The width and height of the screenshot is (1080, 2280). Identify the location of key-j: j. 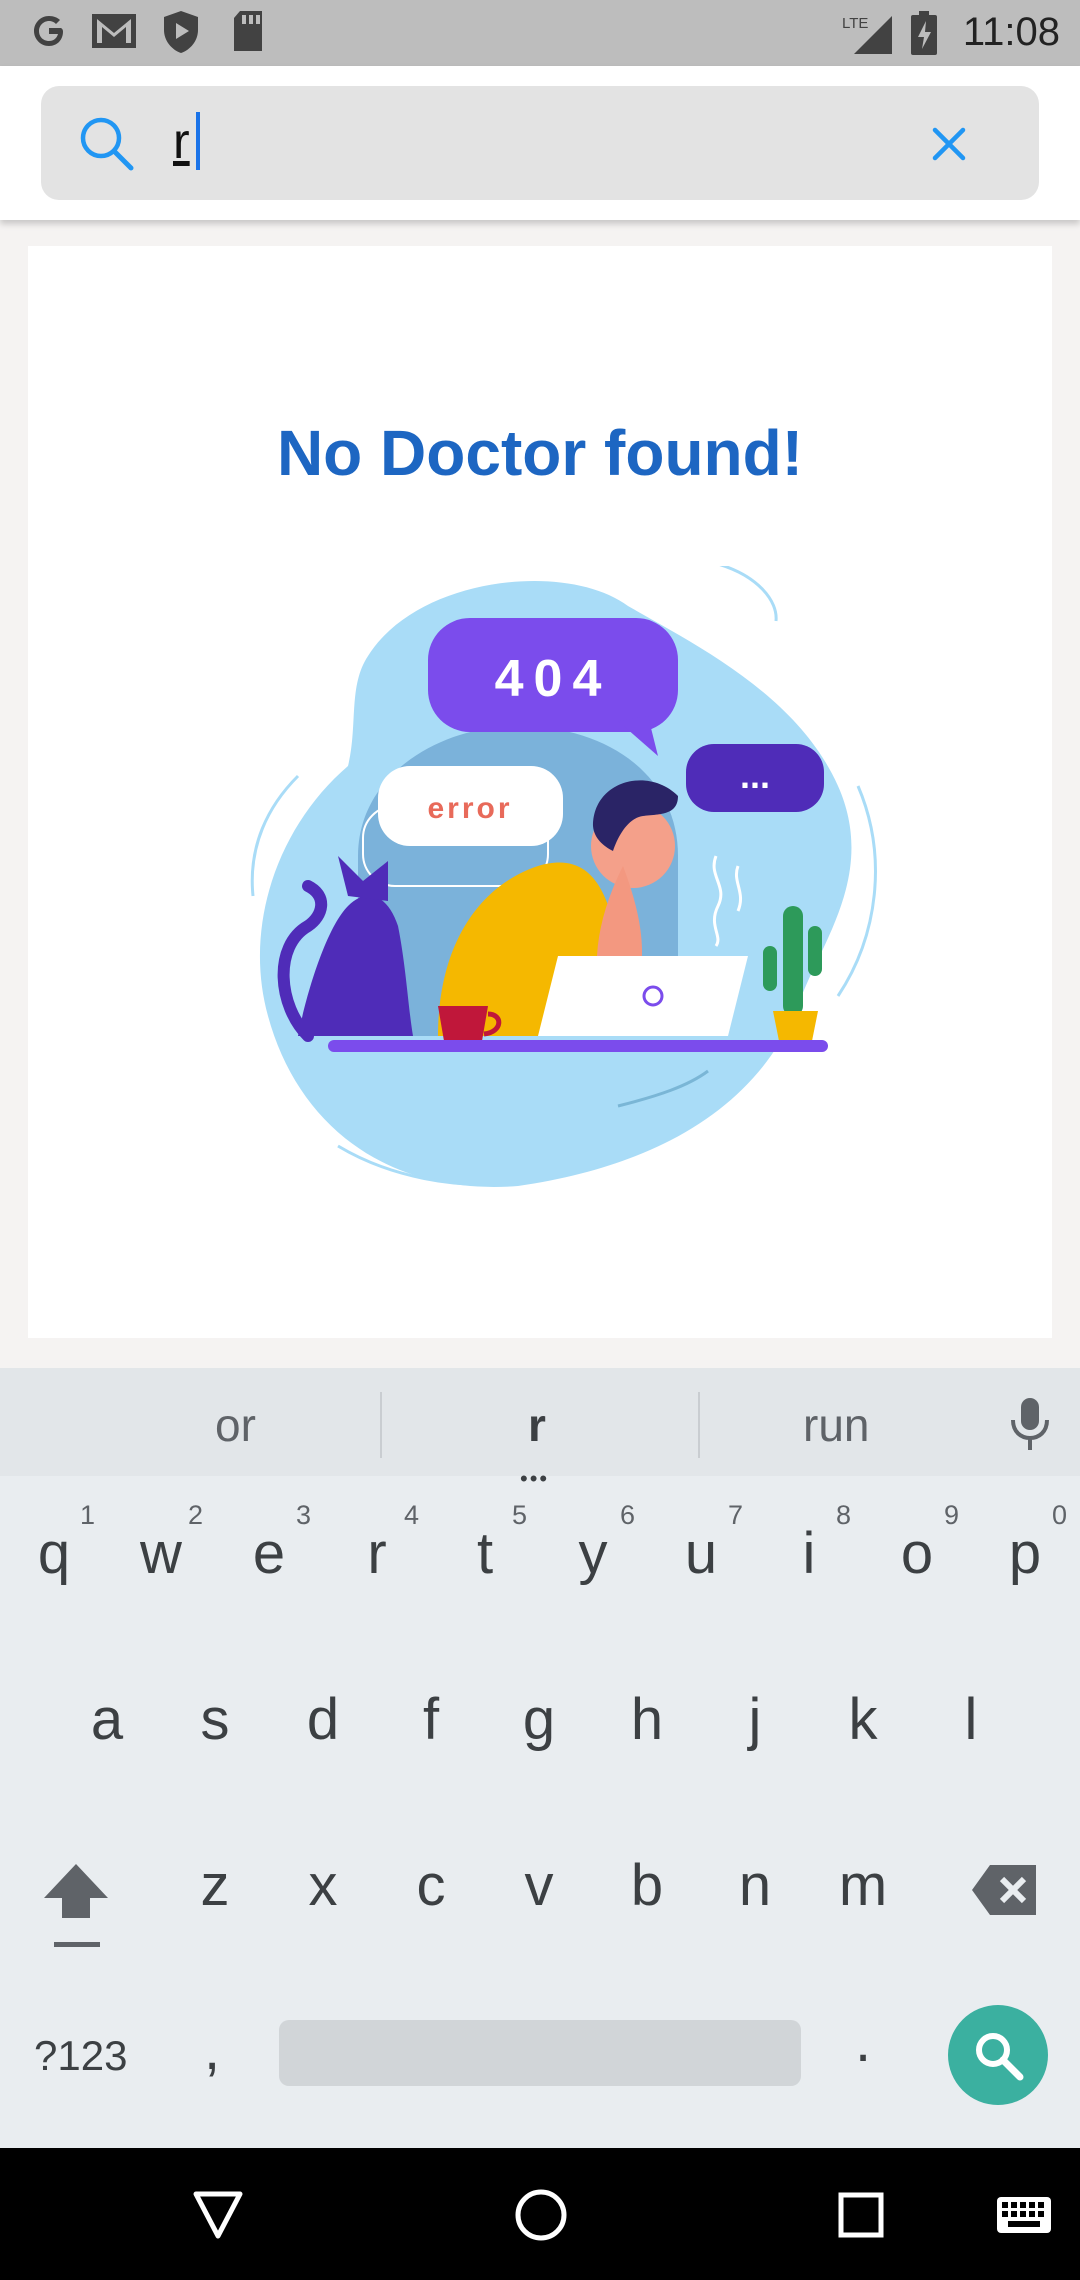
(755, 1719).